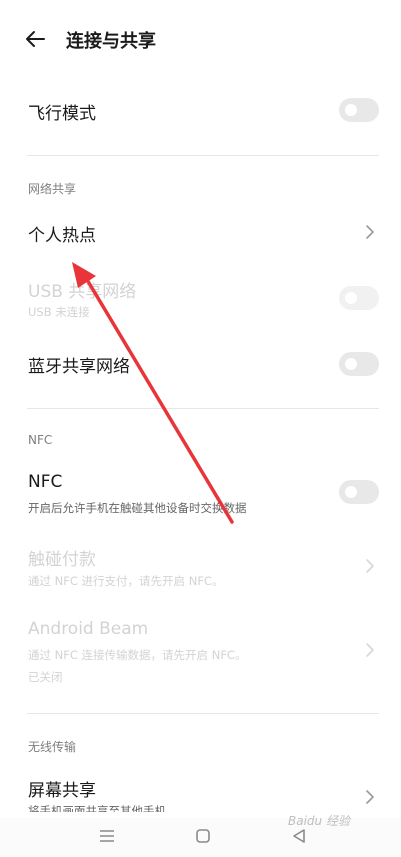 This screenshot has width=401, height=857. I want to click on page-title: 连接与共享, so click(111, 41).